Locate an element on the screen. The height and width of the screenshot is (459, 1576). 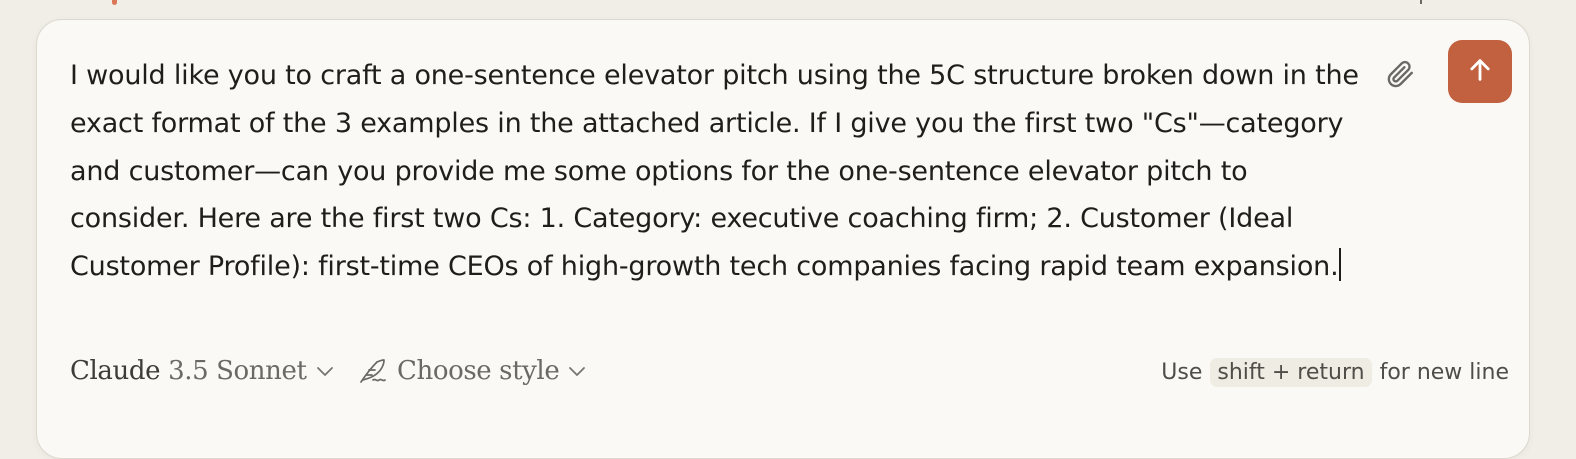
text-cursor is located at coordinates (1340, 265).